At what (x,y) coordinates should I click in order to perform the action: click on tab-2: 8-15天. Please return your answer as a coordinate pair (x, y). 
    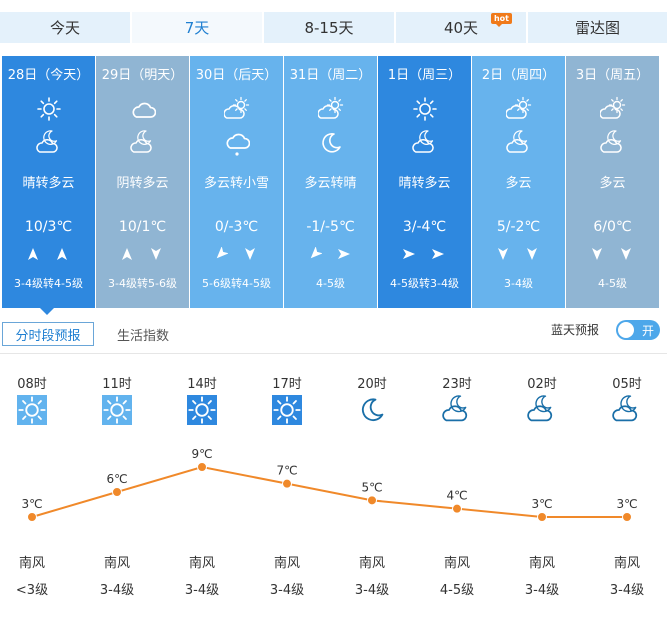
    Looking at the image, I should click on (330, 27).